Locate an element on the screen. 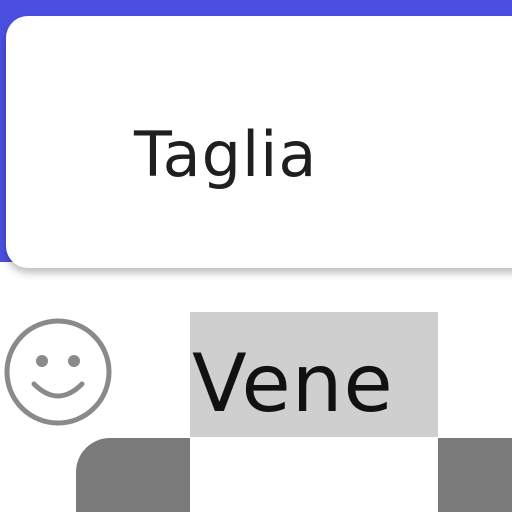 This screenshot has height=512, width=512. smiley-face-icon is located at coordinates (58, 372).